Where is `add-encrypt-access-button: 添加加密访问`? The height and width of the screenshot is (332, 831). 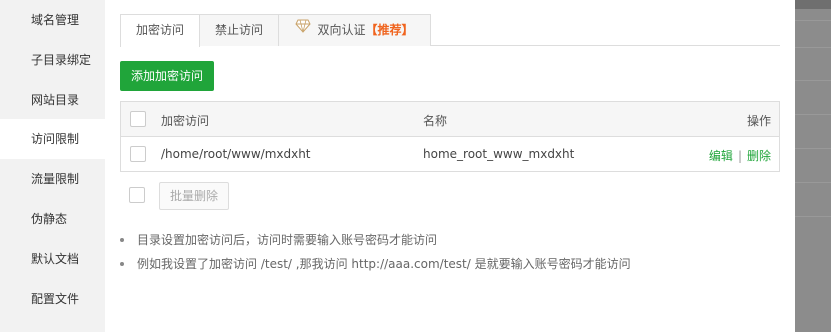 add-encrypt-access-button: 添加加密访问 is located at coordinates (167, 76).